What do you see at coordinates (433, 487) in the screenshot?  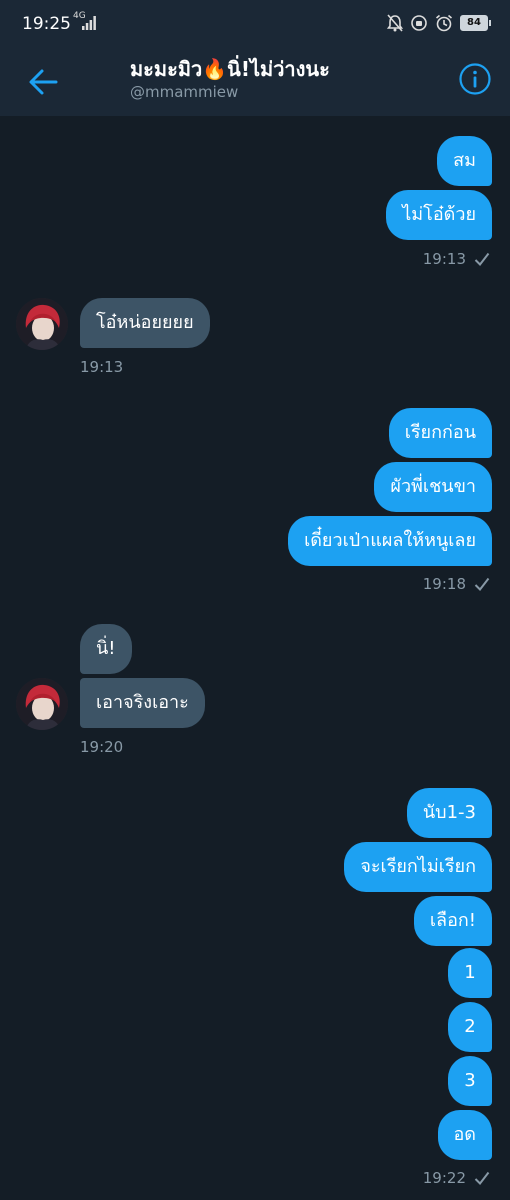 I see `sent-message: ผัวพี่เชนขา` at bounding box center [433, 487].